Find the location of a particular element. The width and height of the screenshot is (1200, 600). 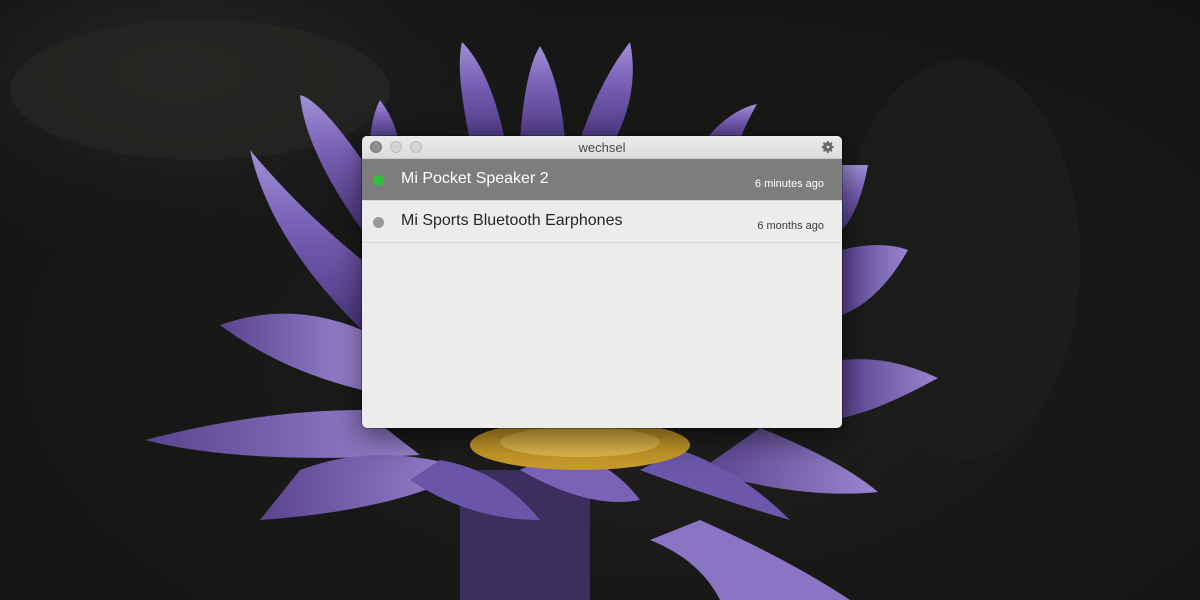

device-name: Mi Pocket Speaker 2 is located at coordinates (475, 178).